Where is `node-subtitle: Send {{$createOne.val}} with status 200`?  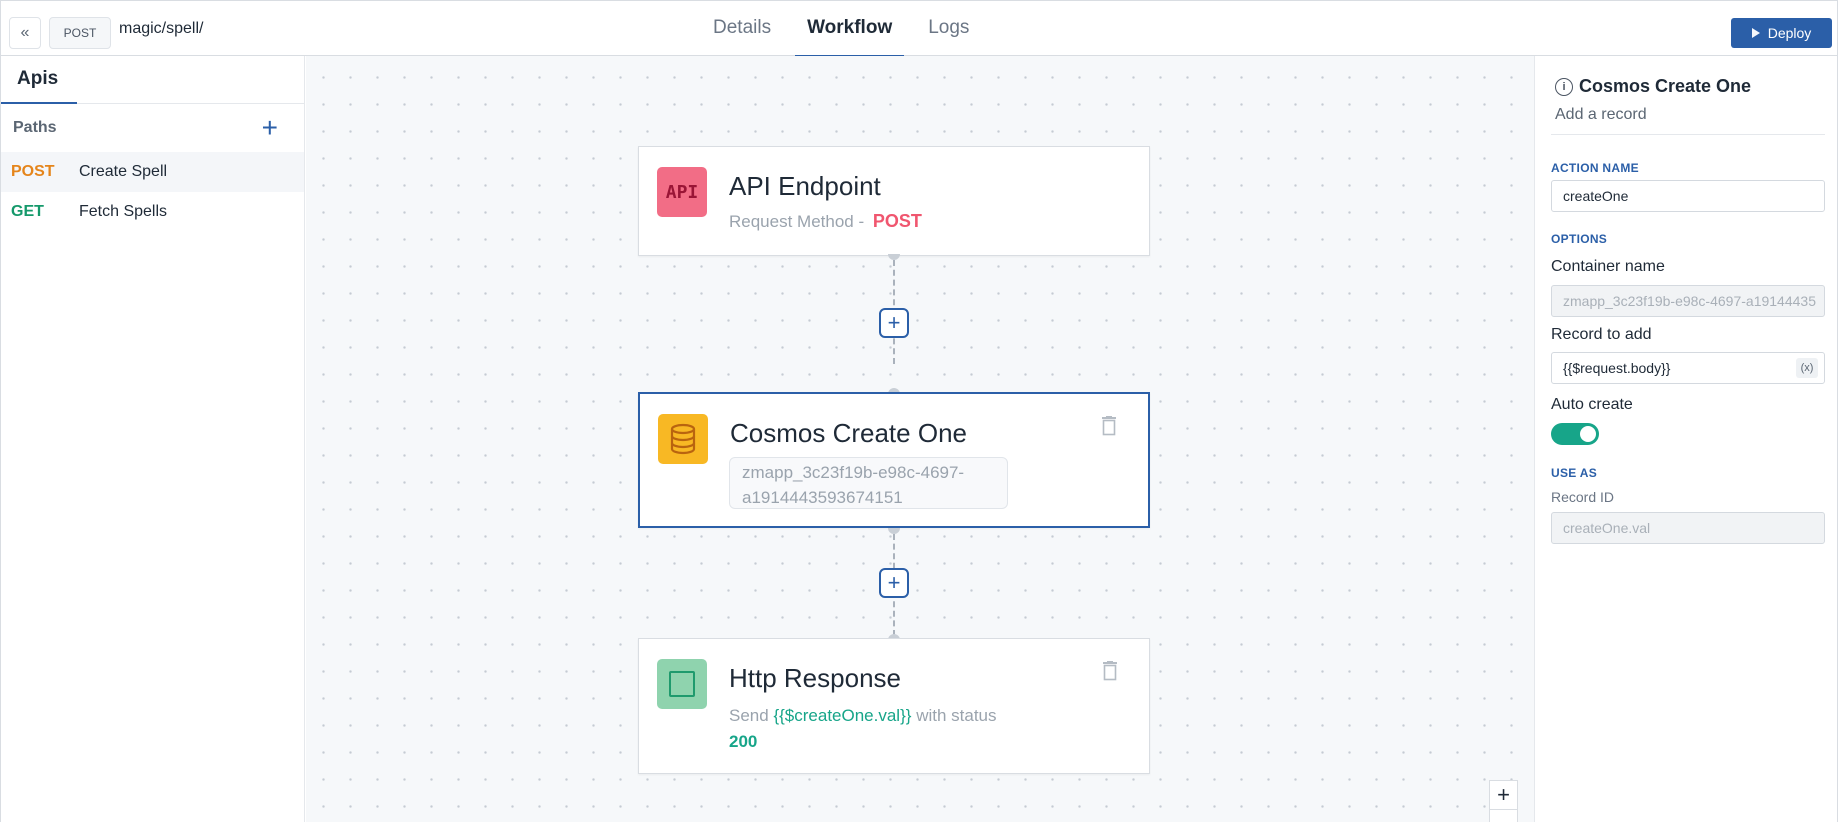 node-subtitle: Send {{$createOne.val}} with status 200 is located at coordinates (863, 729).